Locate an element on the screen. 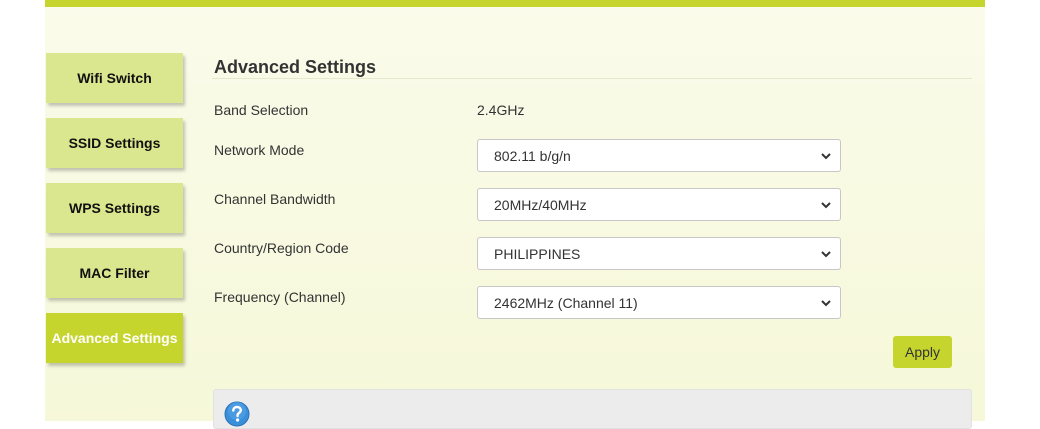 The height and width of the screenshot is (429, 1040). top-accent-bar is located at coordinates (515, 3).